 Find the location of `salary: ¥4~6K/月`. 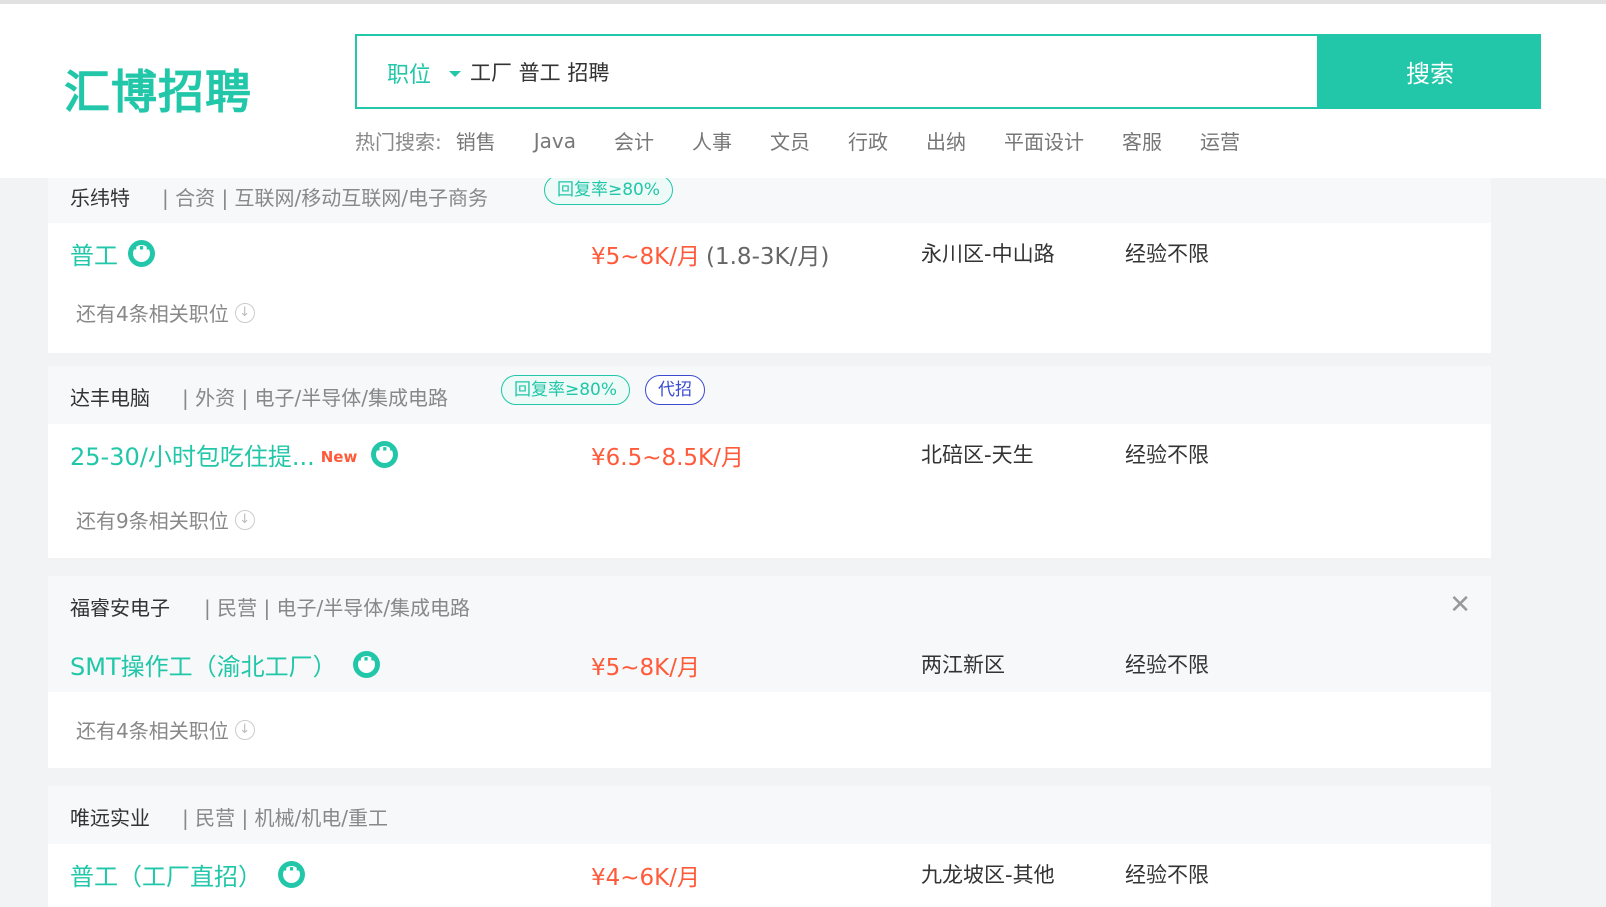

salary: ¥4~6K/月 is located at coordinates (646, 878).